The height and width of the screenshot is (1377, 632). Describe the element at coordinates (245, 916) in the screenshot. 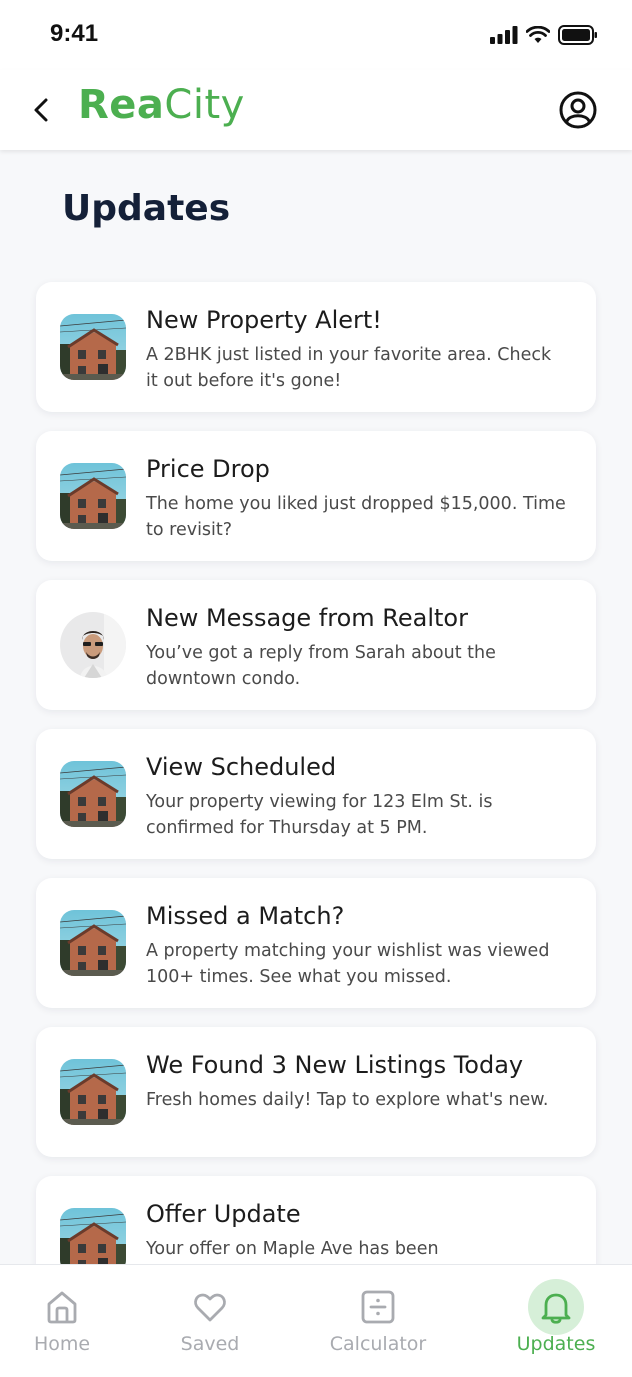

I see `update-title: Missed a Match?` at that location.